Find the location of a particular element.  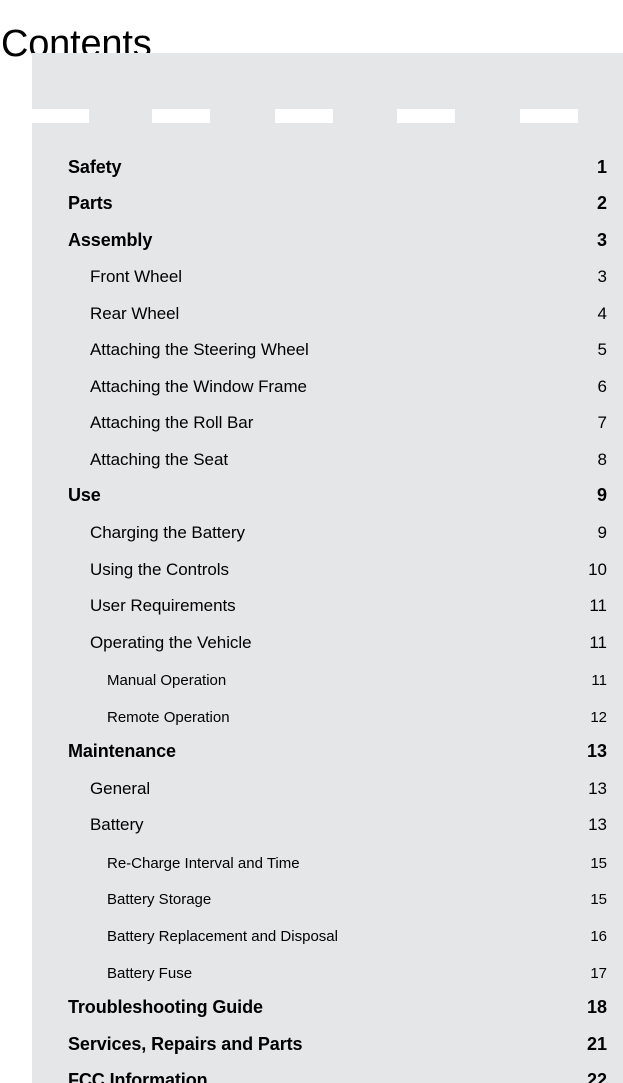

toc-entry-label: Battery Storage is located at coordinates (159, 900).